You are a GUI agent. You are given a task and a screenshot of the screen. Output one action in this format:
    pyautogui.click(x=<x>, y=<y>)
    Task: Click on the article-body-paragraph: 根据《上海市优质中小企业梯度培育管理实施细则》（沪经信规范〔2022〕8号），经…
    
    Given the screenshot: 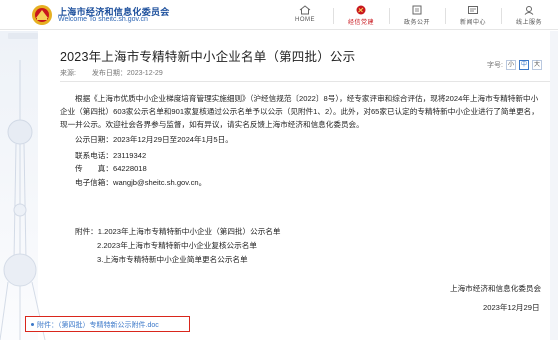 What is the action you would take?
    pyautogui.click(x=299, y=111)
    